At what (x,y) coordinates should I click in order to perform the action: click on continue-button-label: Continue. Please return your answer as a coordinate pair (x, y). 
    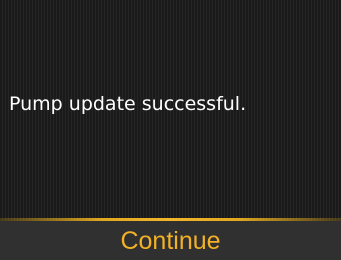
    Looking at the image, I should click on (170, 241).